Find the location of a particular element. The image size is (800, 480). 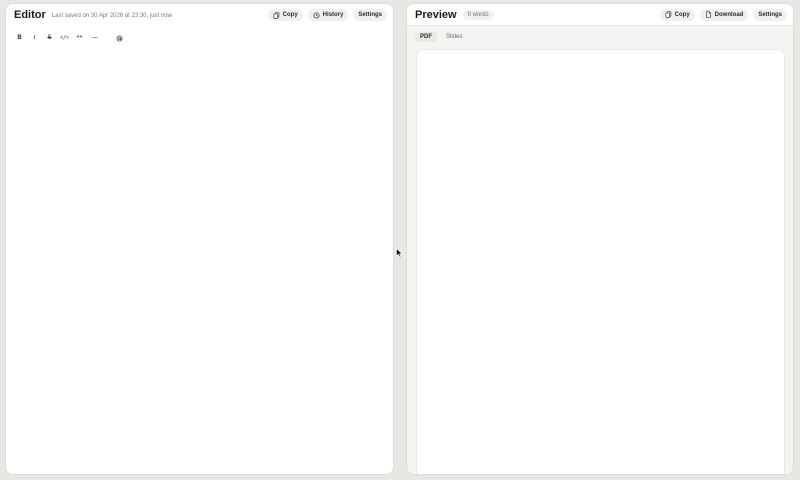

tab-pdf: PDF is located at coordinates (426, 37).